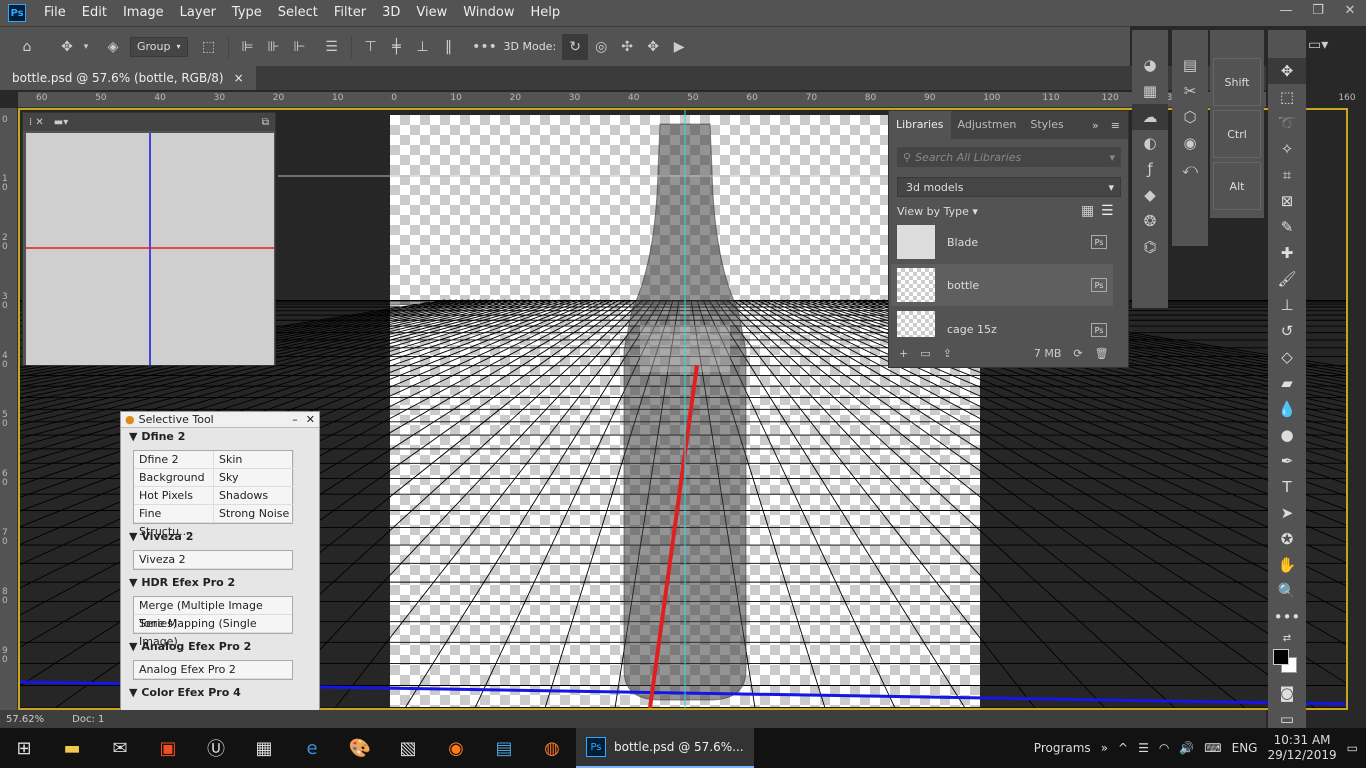  I want to click on swap-view-icon: ⧉, so click(265, 122).